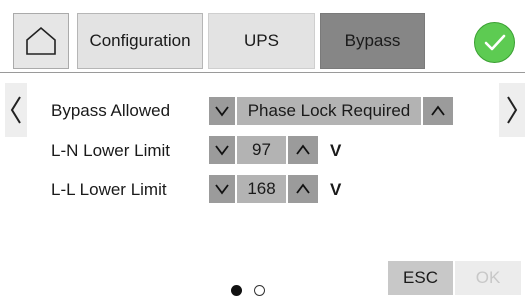 This screenshot has height=303, width=525. What do you see at coordinates (372, 41) in the screenshot?
I see `tab-bypass: Bypass` at bounding box center [372, 41].